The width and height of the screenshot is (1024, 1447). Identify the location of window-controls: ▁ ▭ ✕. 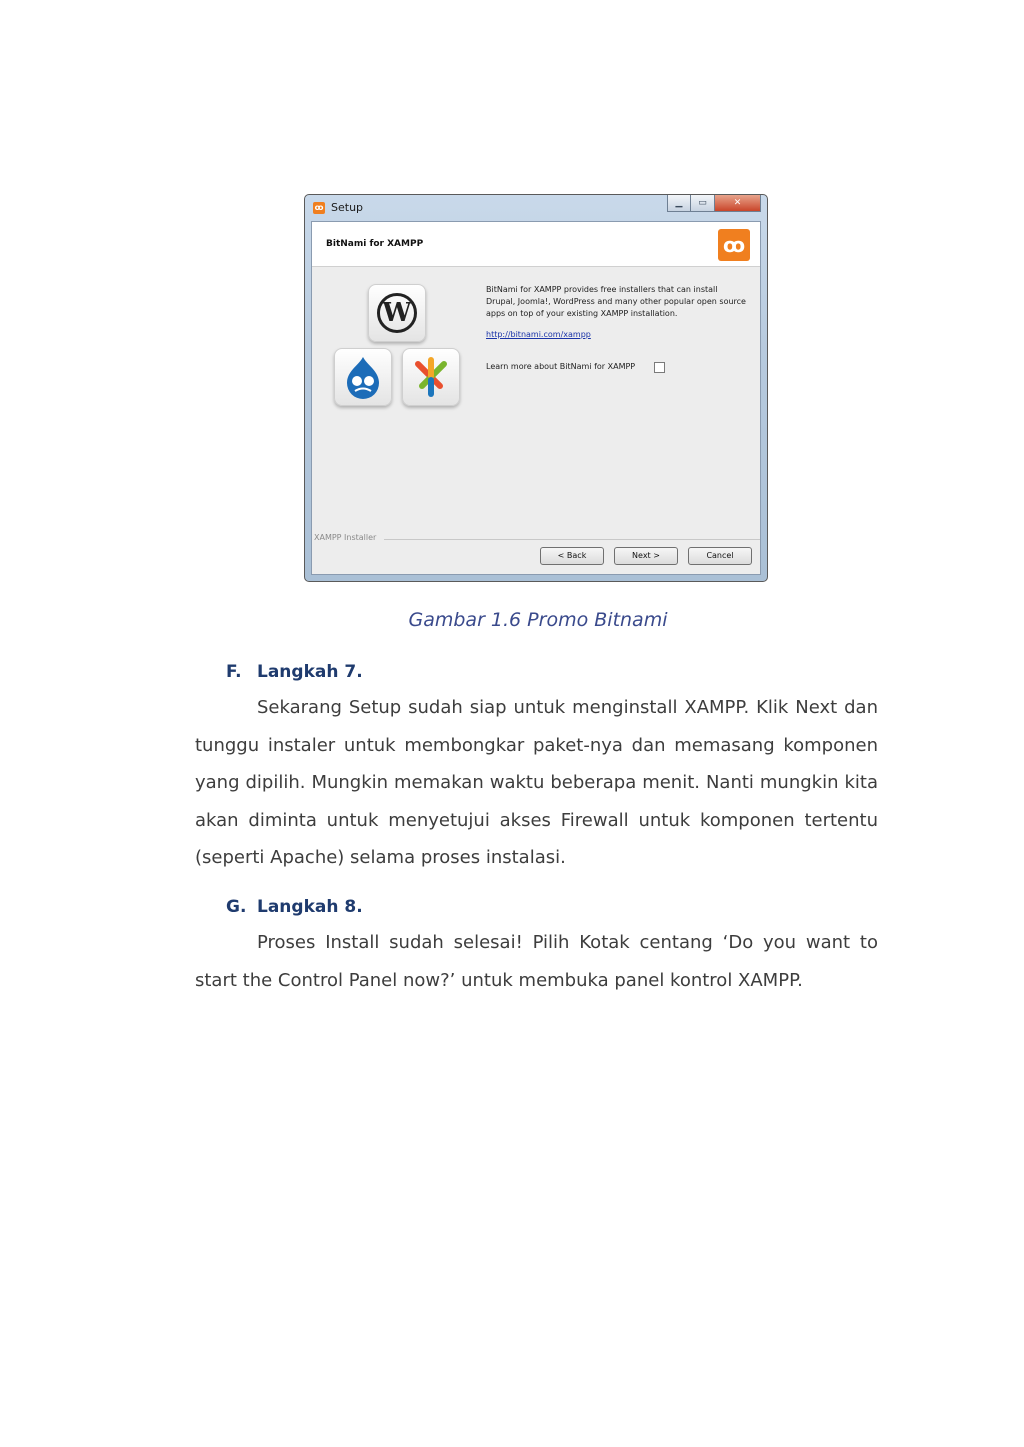
(714, 204).